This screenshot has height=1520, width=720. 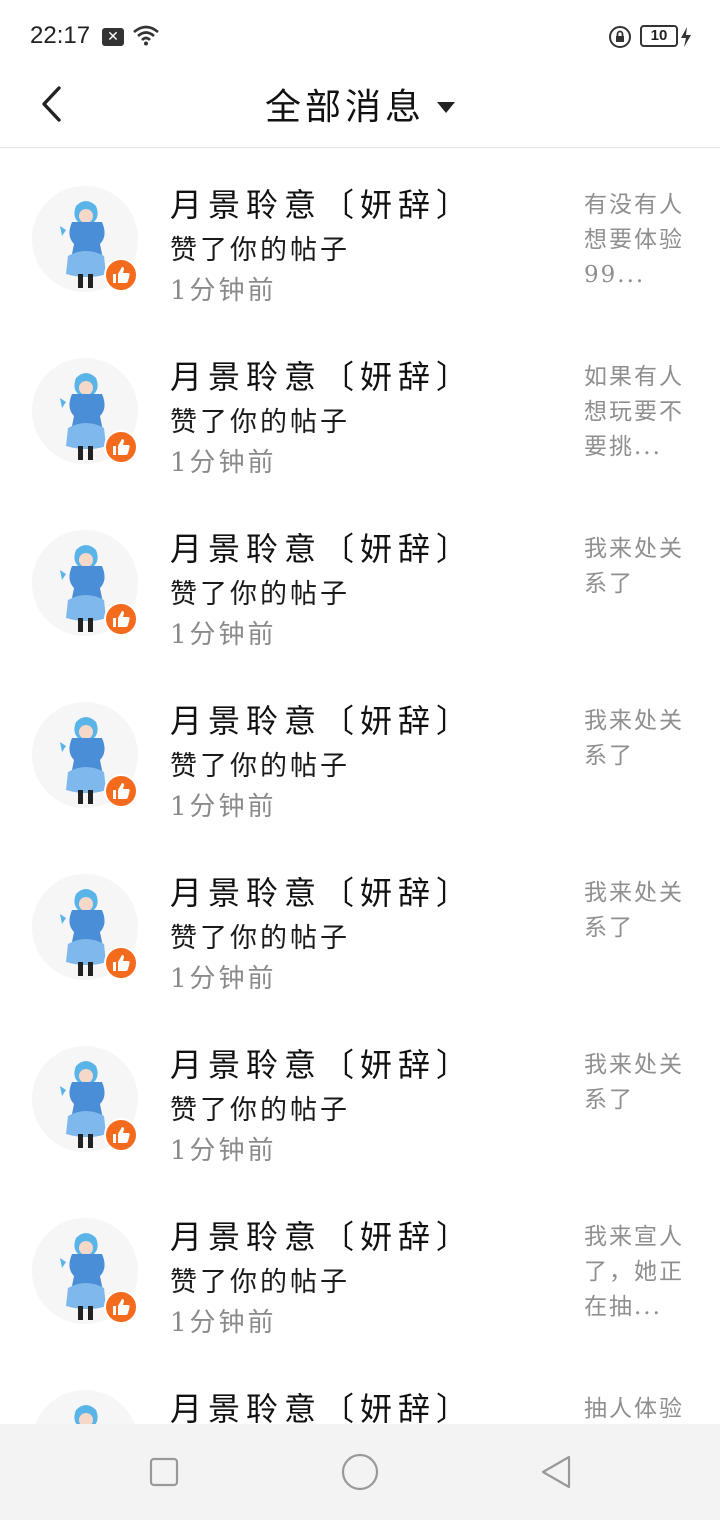 I want to click on rotation-lock-icon, so click(x=620, y=37).